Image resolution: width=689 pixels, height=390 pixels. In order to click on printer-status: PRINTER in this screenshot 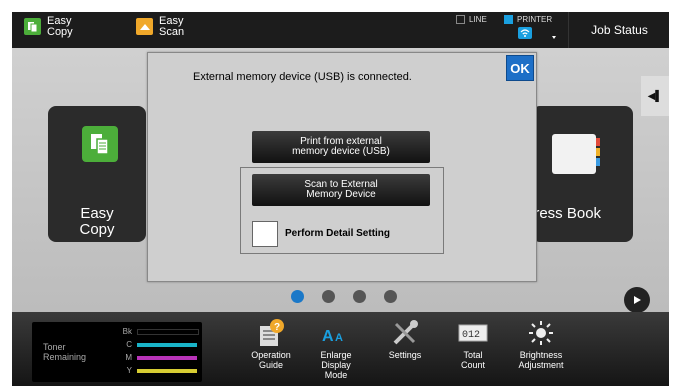, I will do `click(528, 19)`.